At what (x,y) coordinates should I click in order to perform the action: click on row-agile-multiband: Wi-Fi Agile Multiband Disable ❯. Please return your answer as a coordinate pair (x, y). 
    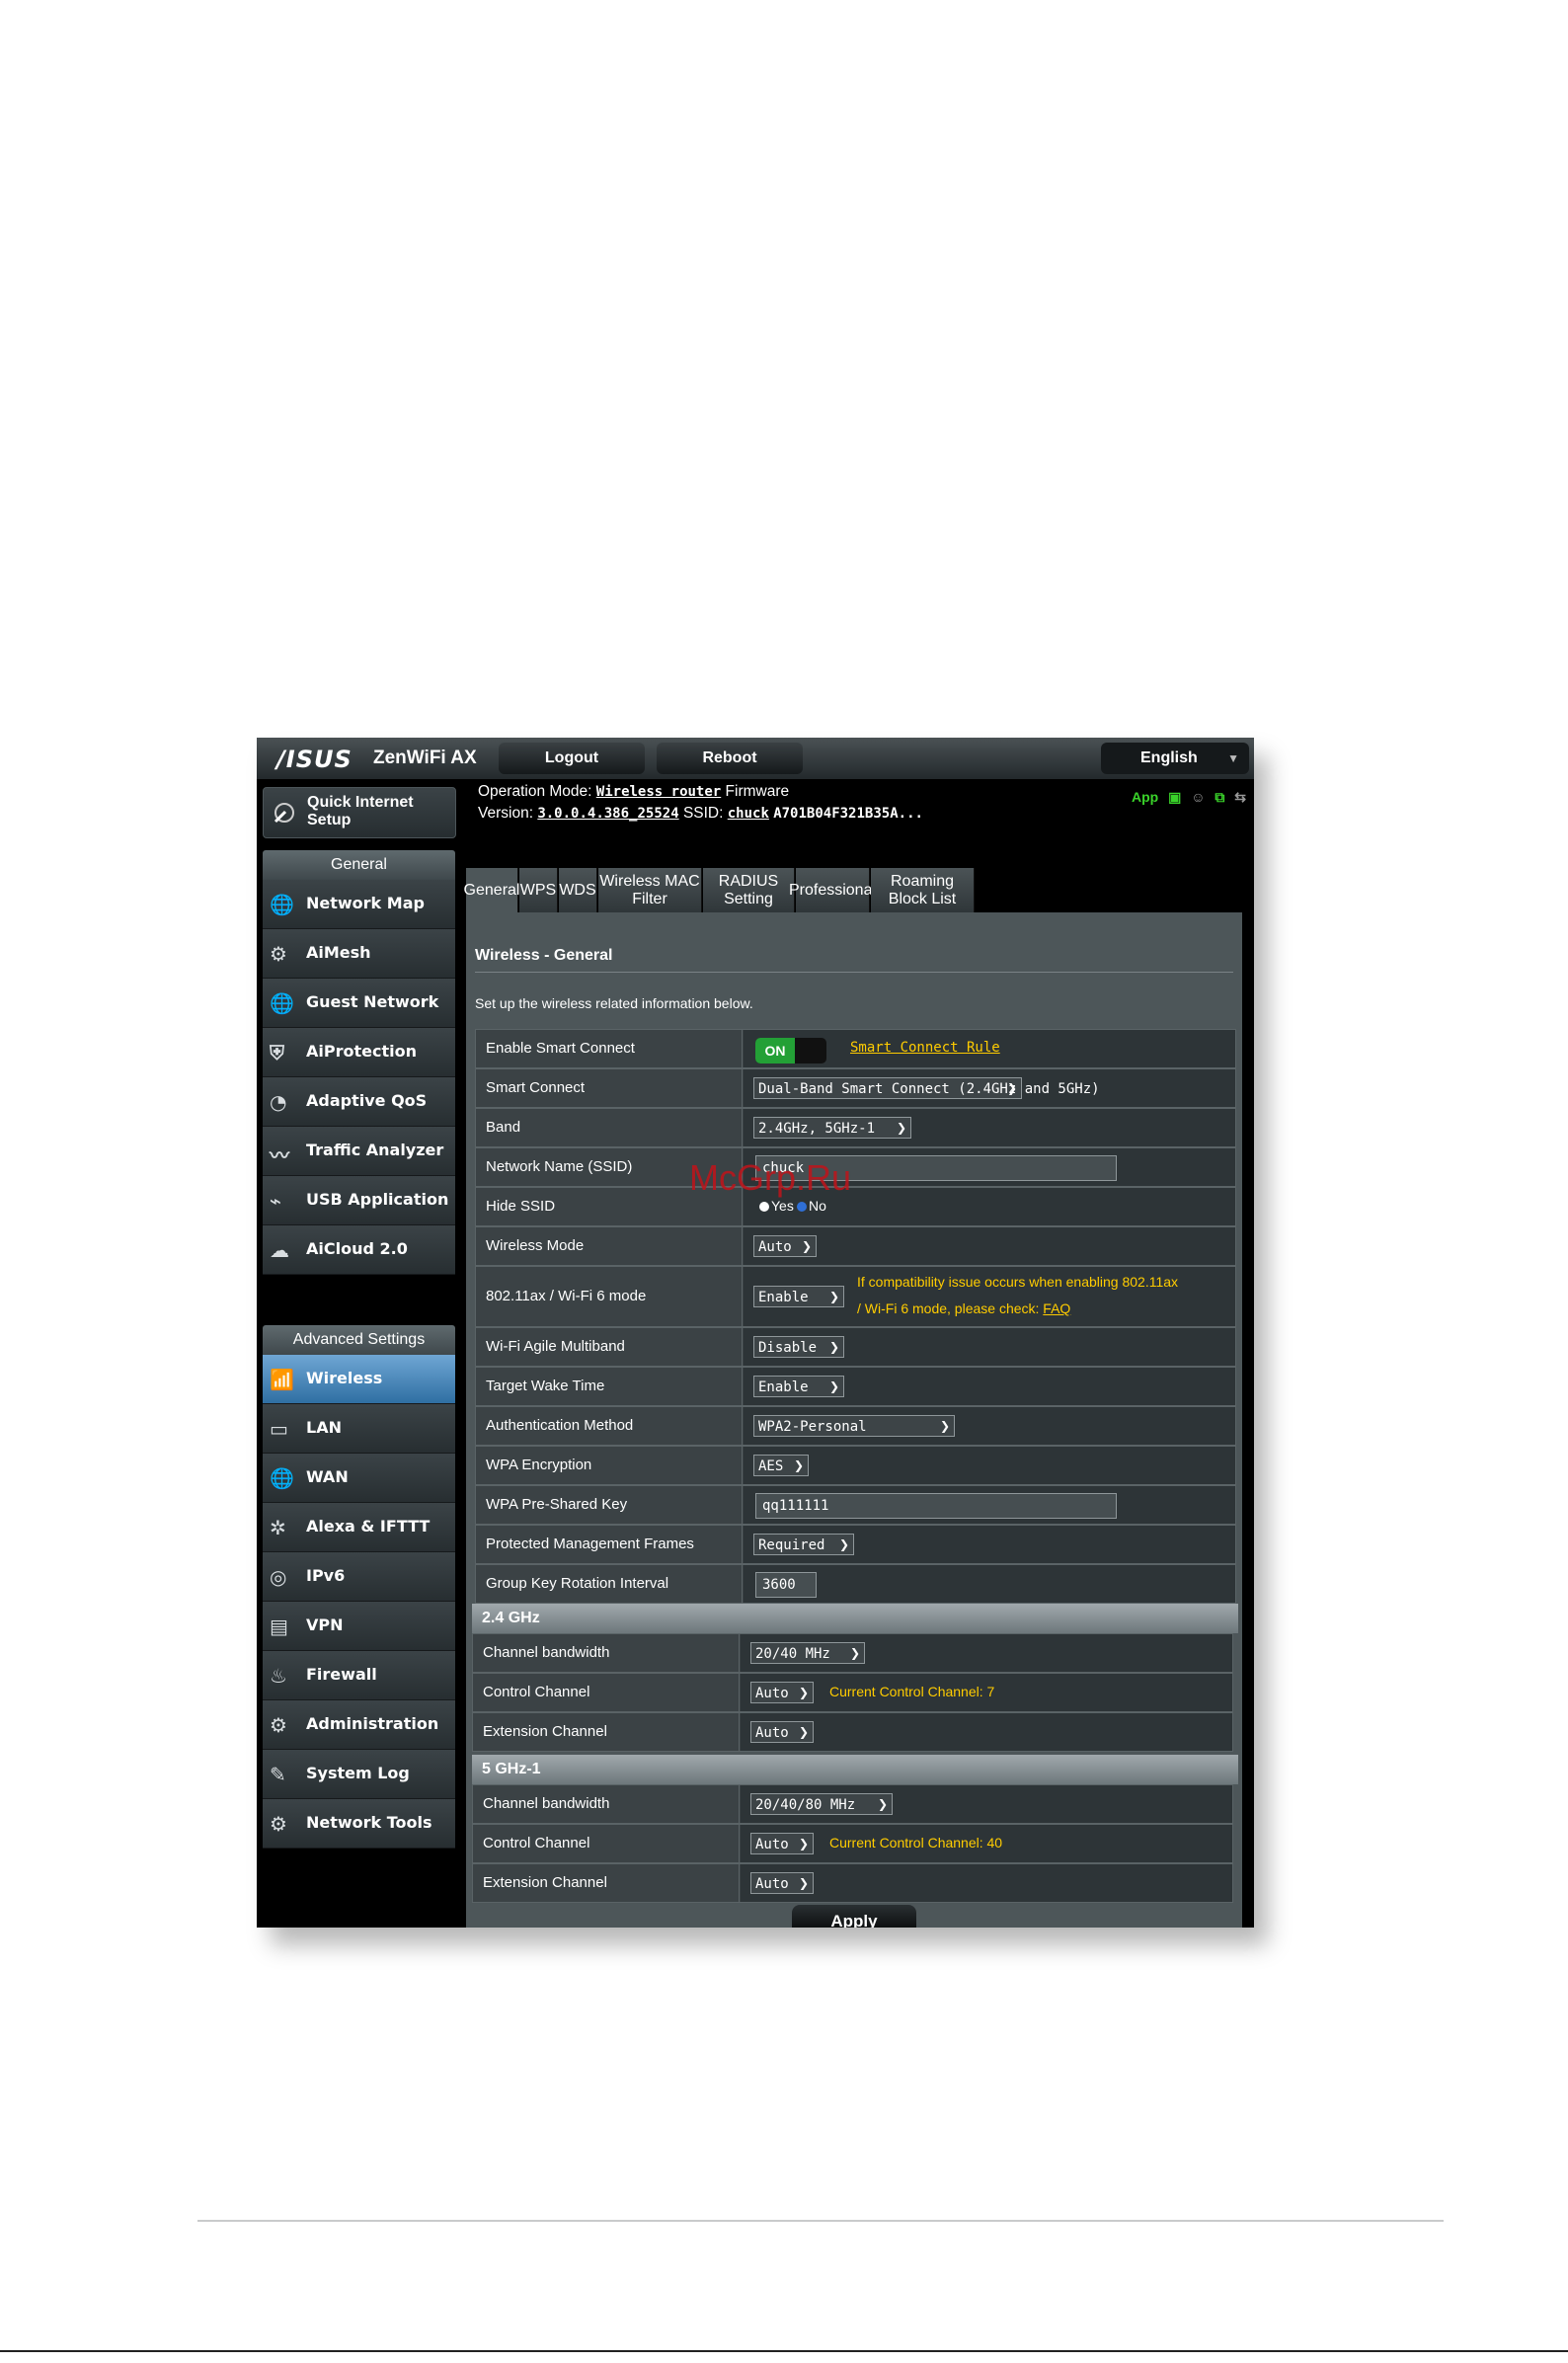
    Looking at the image, I should click on (855, 1347).